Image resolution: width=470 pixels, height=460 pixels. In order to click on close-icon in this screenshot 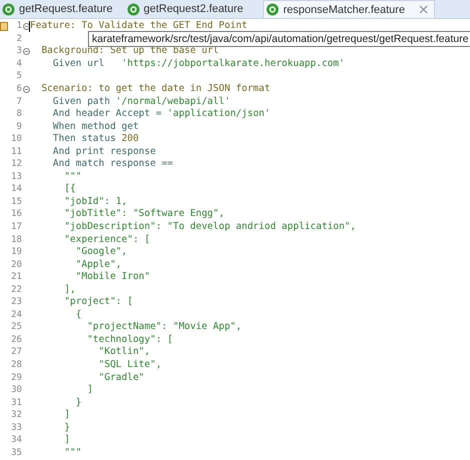, I will do `click(423, 9)`.